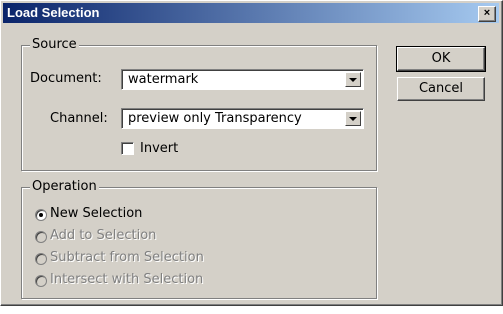 The width and height of the screenshot is (503, 314). What do you see at coordinates (54, 45) in the screenshot?
I see `source-legend: Source` at bounding box center [54, 45].